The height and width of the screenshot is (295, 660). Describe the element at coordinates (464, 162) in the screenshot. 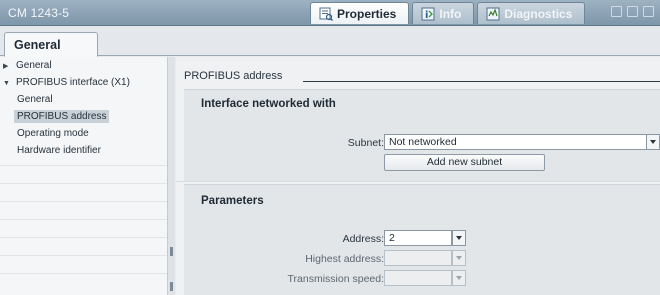

I see `add-new-subnet-button: Add new subnet` at that location.